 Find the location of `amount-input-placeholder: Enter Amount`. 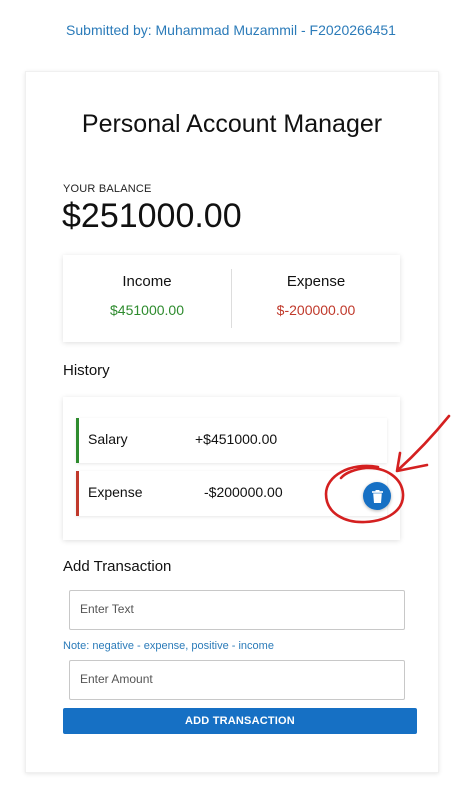

amount-input-placeholder: Enter Amount is located at coordinates (116, 679).